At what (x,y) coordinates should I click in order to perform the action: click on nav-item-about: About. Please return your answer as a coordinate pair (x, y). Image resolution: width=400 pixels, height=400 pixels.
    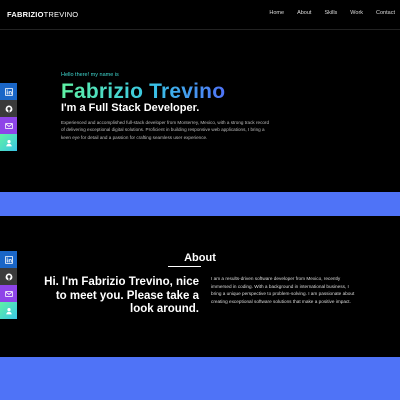
    Looking at the image, I should click on (304, 13).